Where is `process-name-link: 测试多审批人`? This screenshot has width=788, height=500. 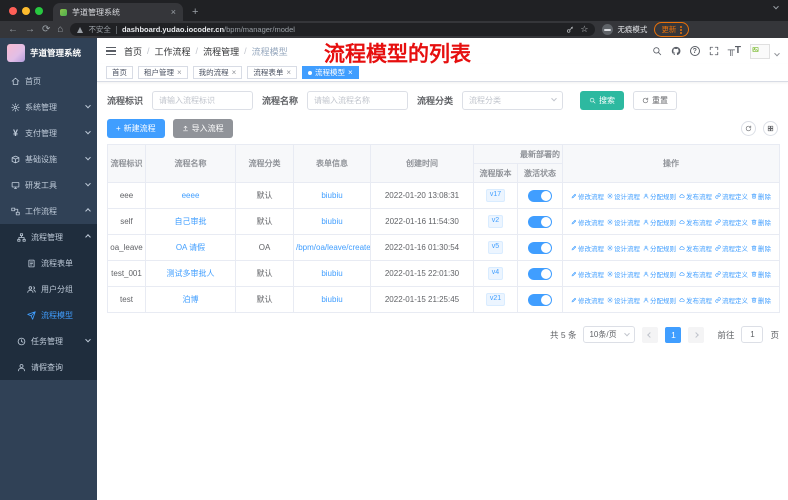 process-name-link: 测试多审批人 is located at coordinates (191, 273).